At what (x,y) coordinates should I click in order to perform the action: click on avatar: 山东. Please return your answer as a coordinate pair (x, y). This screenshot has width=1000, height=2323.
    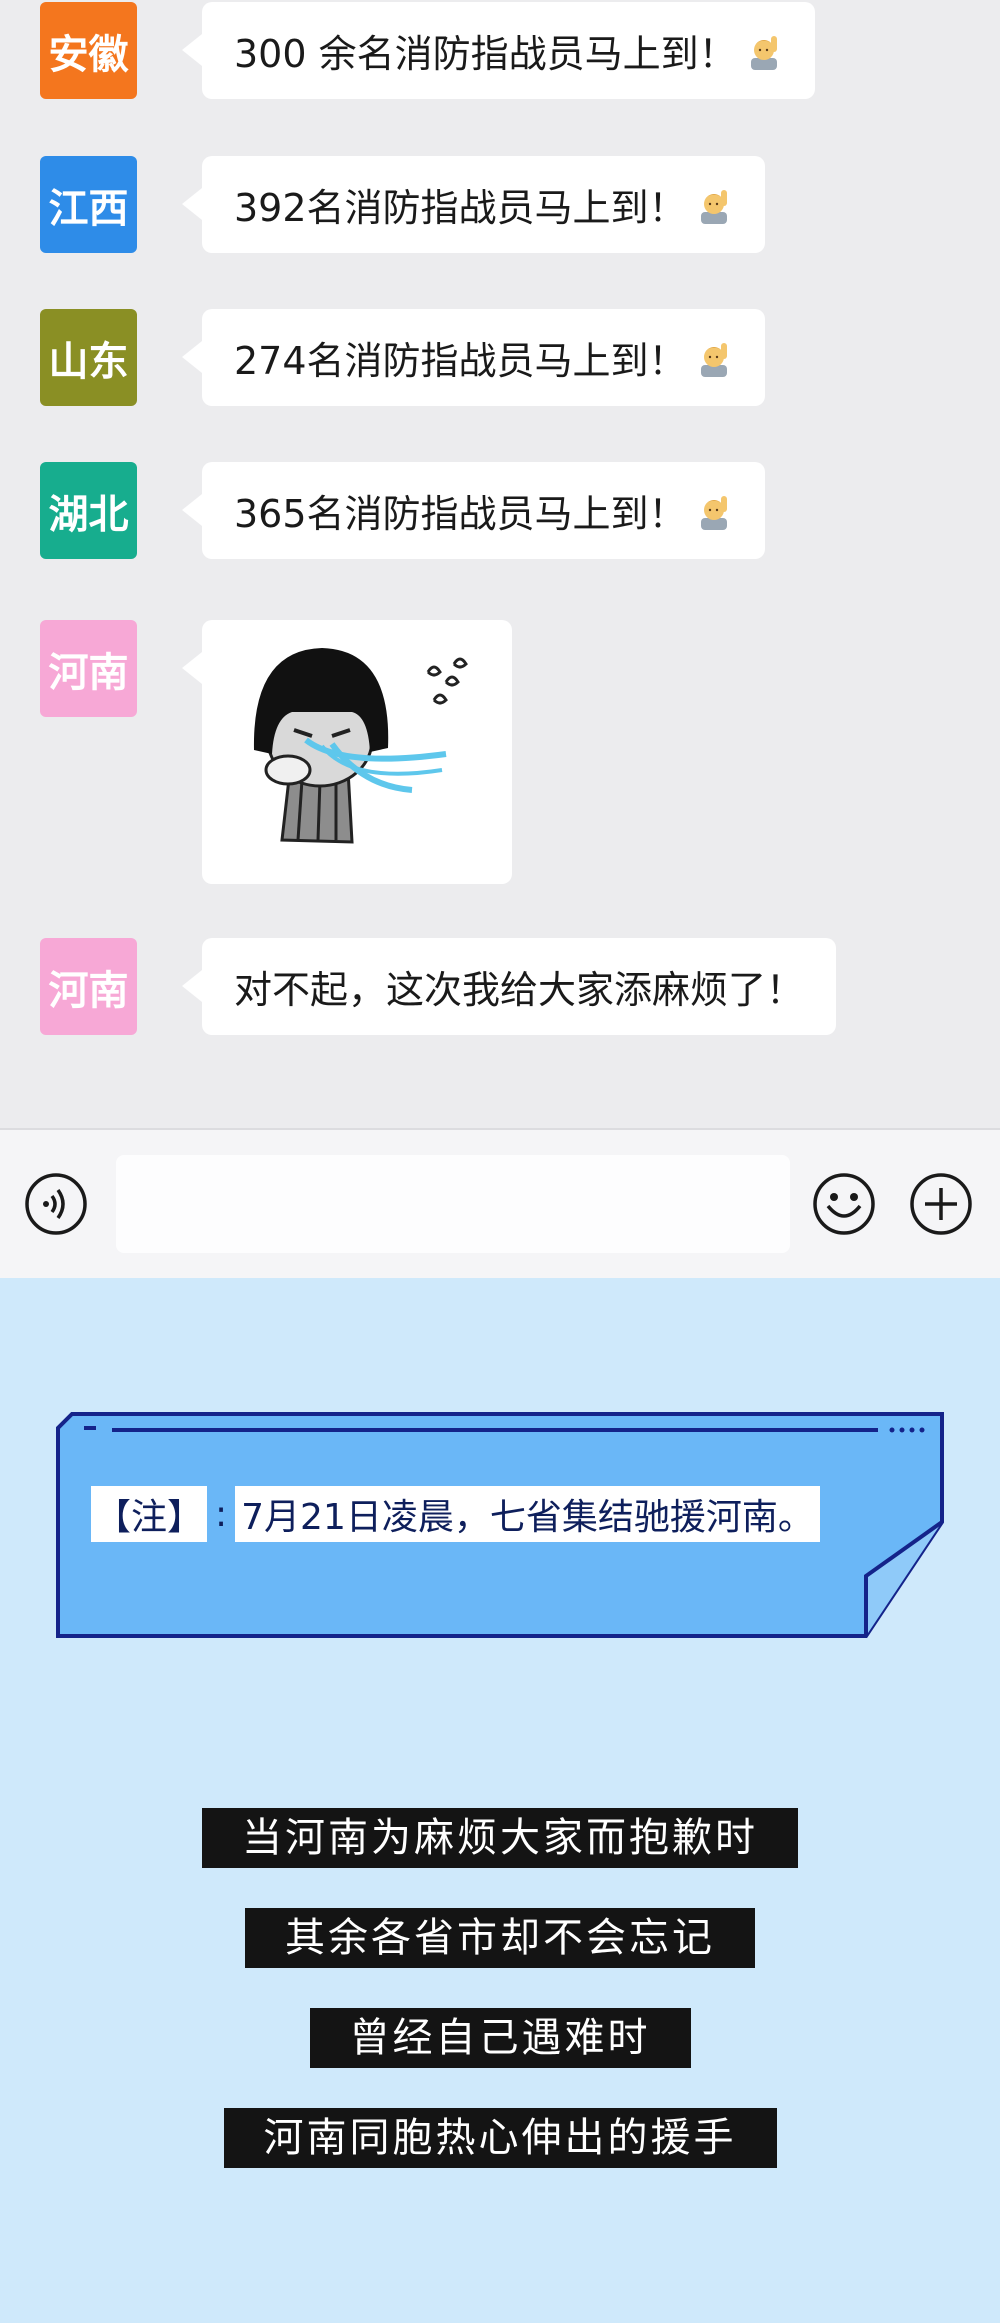
    Looking at the image, I should click on (88, 357).